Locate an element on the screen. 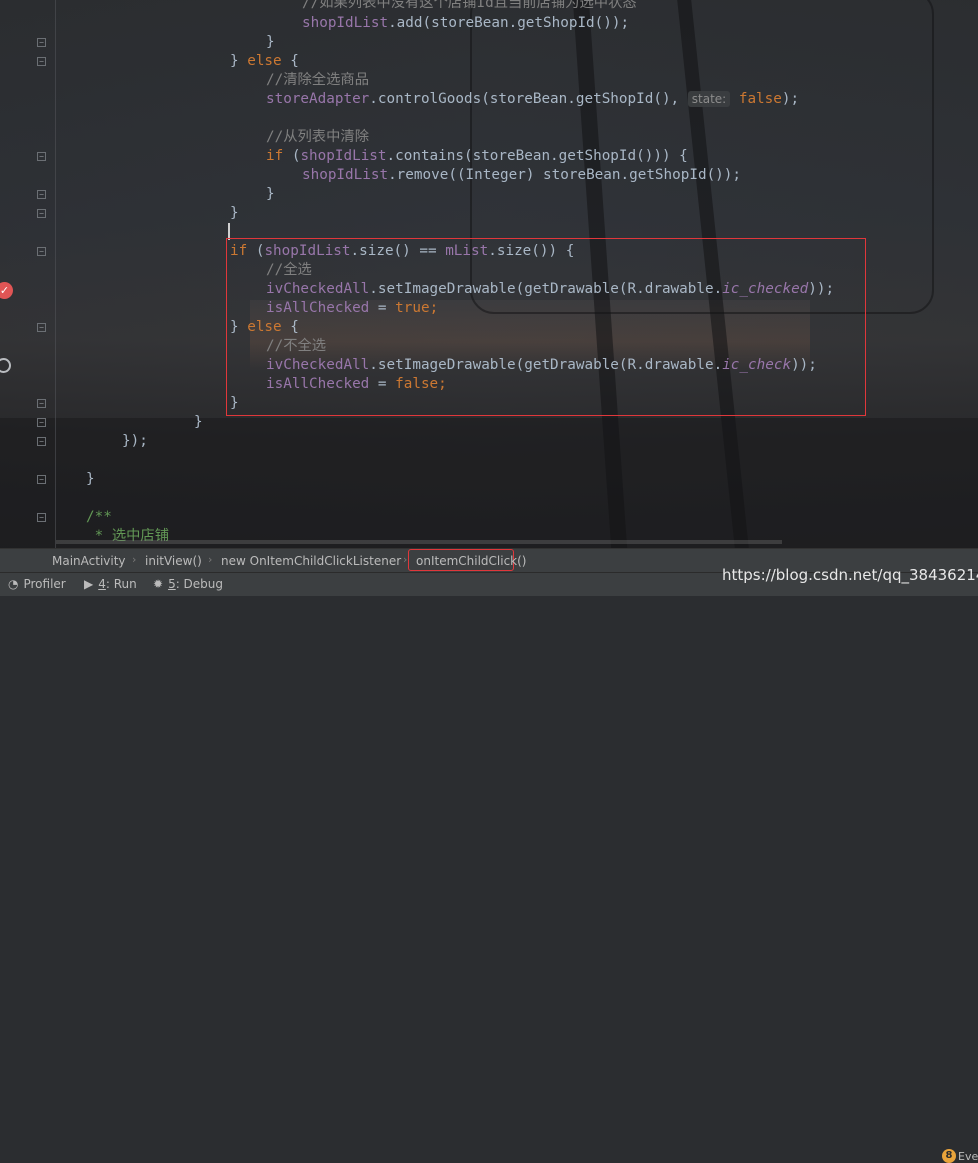  profiler-label: Profiler is located at coordinates (44, 584).